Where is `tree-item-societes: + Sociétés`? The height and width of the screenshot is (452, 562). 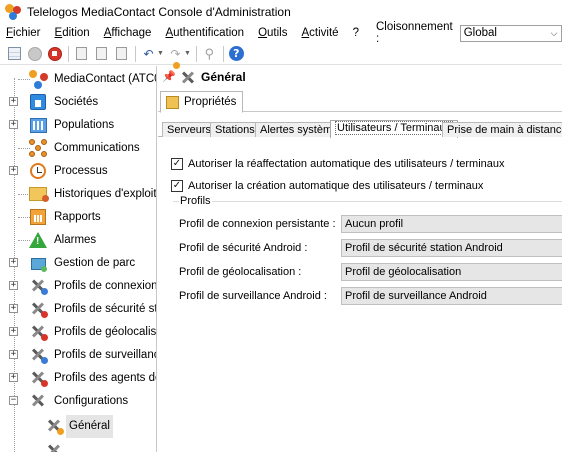 tree-item-societes: + Sociétés is located at coordinates (78, 102).